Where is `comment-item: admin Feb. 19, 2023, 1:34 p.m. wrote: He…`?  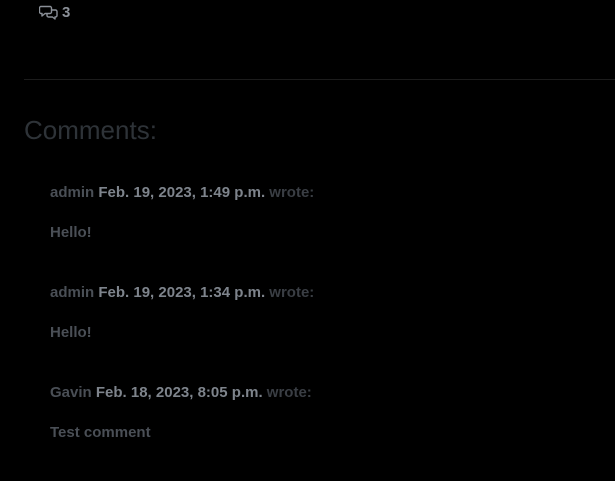 comment-item: admin Feb. 19, 2023, 1:34 p.m. wrote: He… is located at coordinates (182, 313).